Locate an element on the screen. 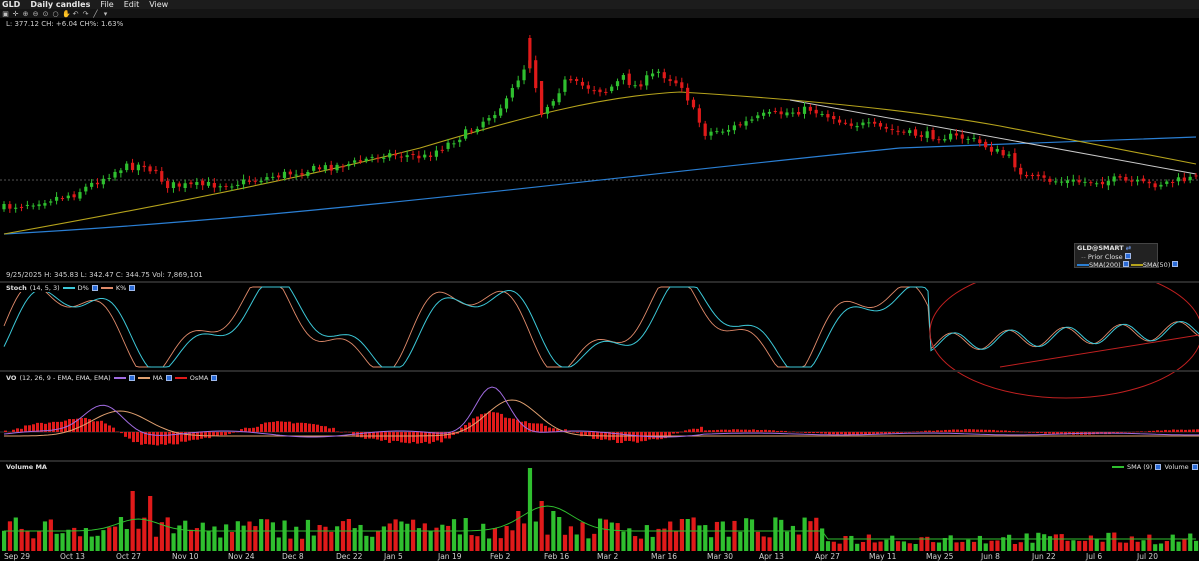  zoom-out-icon: ⊖ is located at coordinates (35, 13).